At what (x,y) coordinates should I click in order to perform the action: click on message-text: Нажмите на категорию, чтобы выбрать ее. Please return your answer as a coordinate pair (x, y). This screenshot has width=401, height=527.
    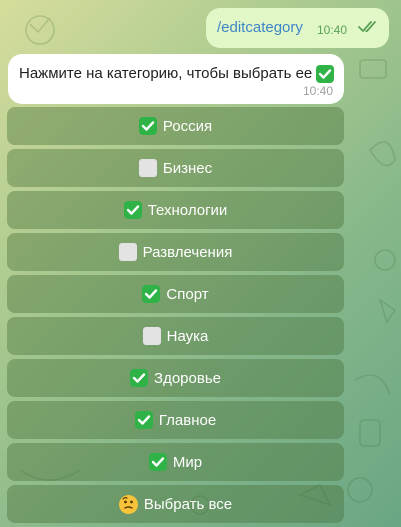
    Looking at the image, I should click on (177, 74).